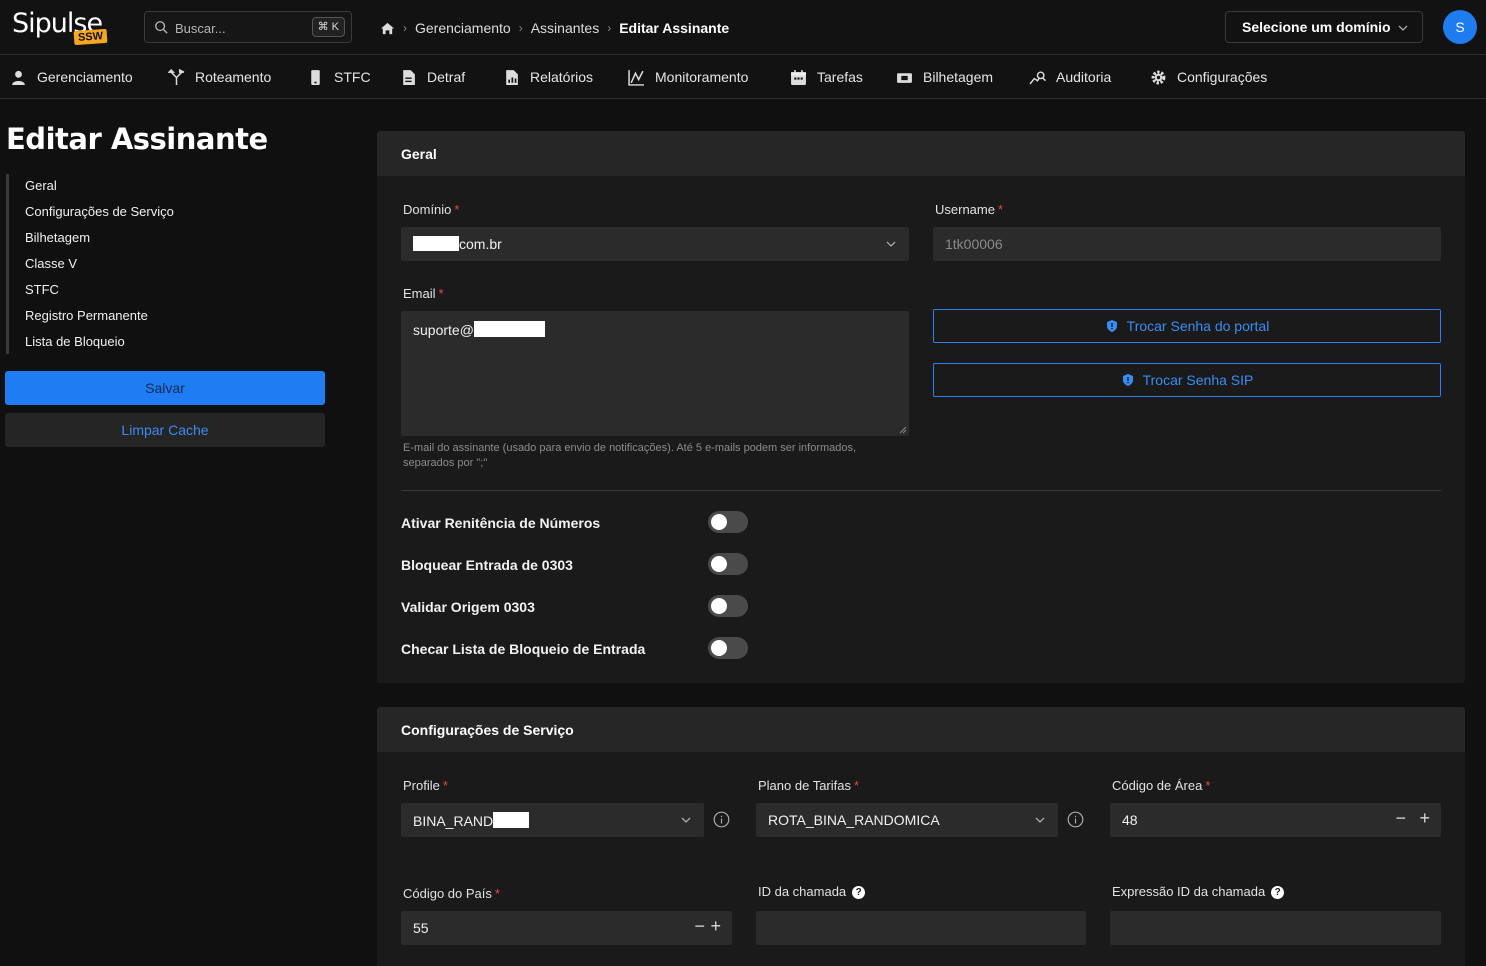 The width and height of the screenshot is (1486, 966). What do you see at coordinates (165, 388) in the screenshot?
I see `save-button: Salvar` at bounding box center [165, 388].